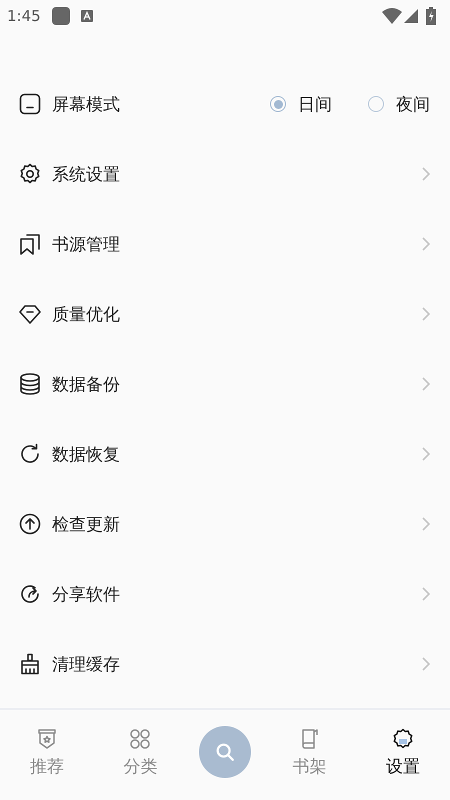  What do you see at coordinates (86, 105) in the screenshot?
I see `menu-label: 屏幕模式` at bounding box center [86, 105].